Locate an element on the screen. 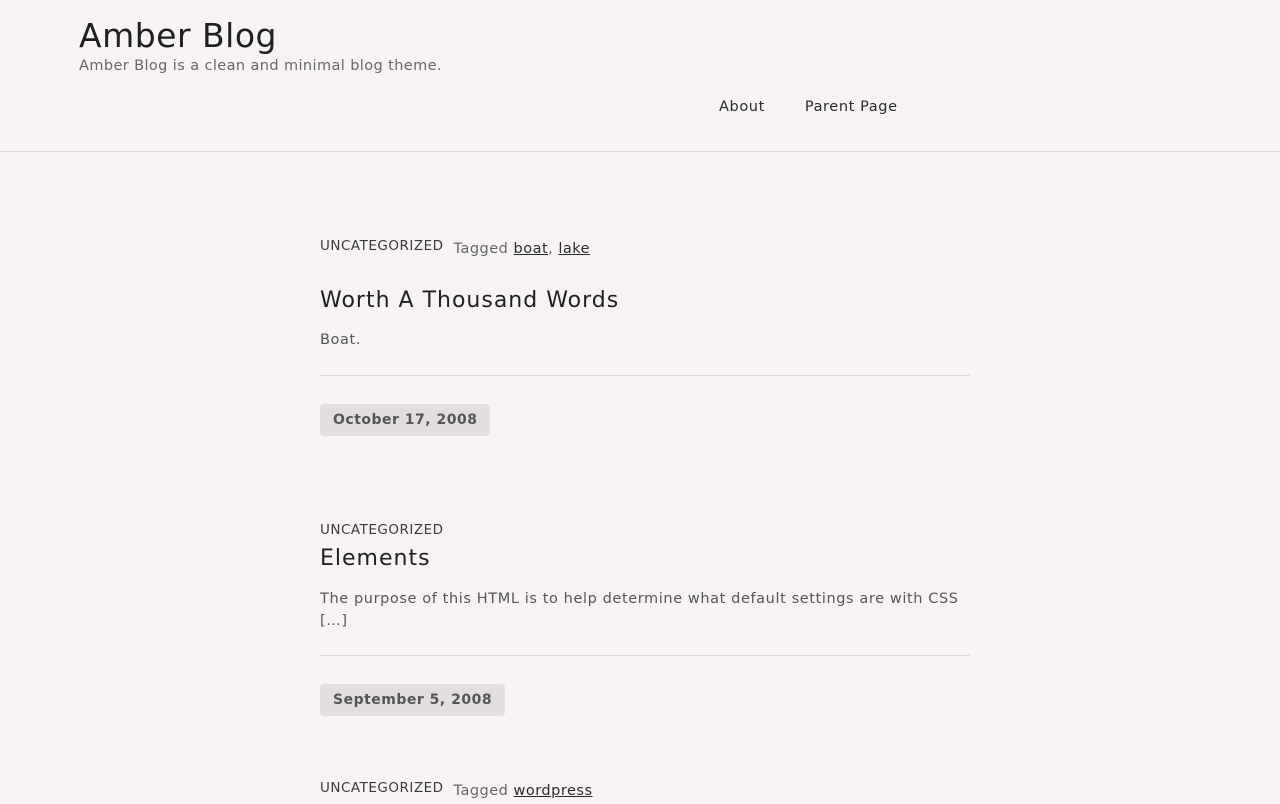  post-excerpt: Boat. is located at coordinates (340, 340).